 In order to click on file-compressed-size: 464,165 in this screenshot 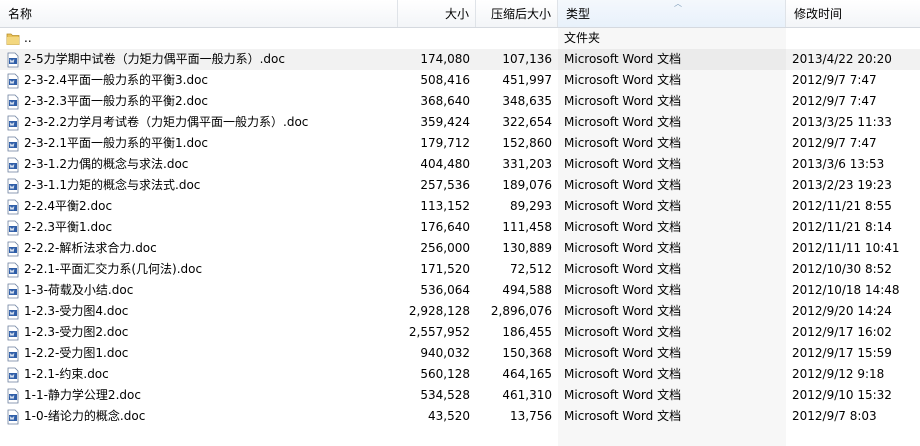, I will do `click(527, 374)`.